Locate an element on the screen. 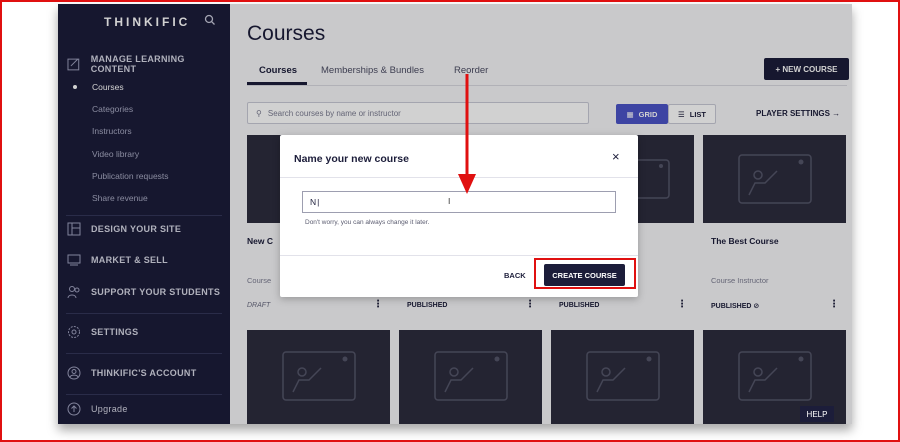 Image resolution: width=900 pixels, height=442 pixels. highlight-box is located at coordinates (585, 273).